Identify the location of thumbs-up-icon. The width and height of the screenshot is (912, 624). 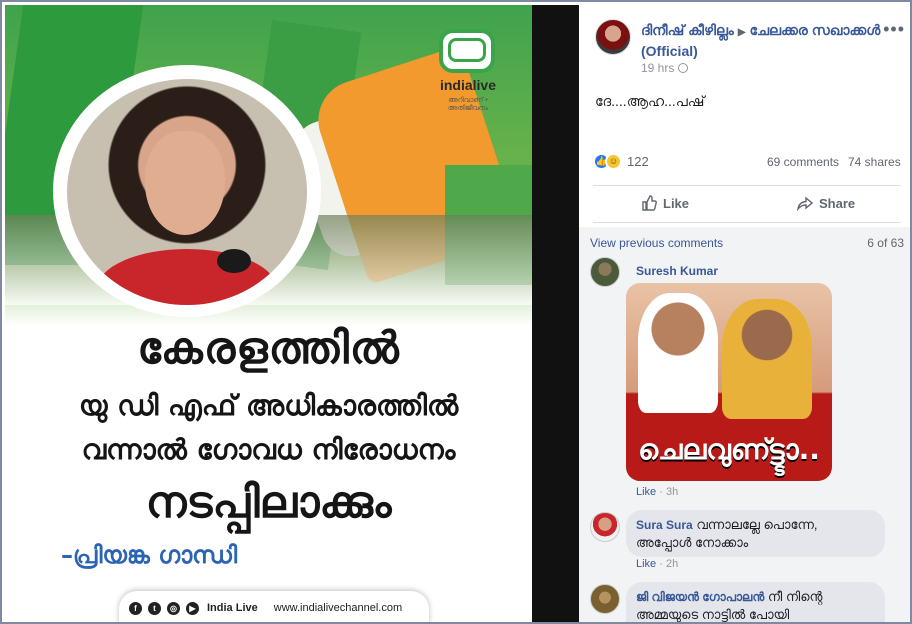
(649, 203).